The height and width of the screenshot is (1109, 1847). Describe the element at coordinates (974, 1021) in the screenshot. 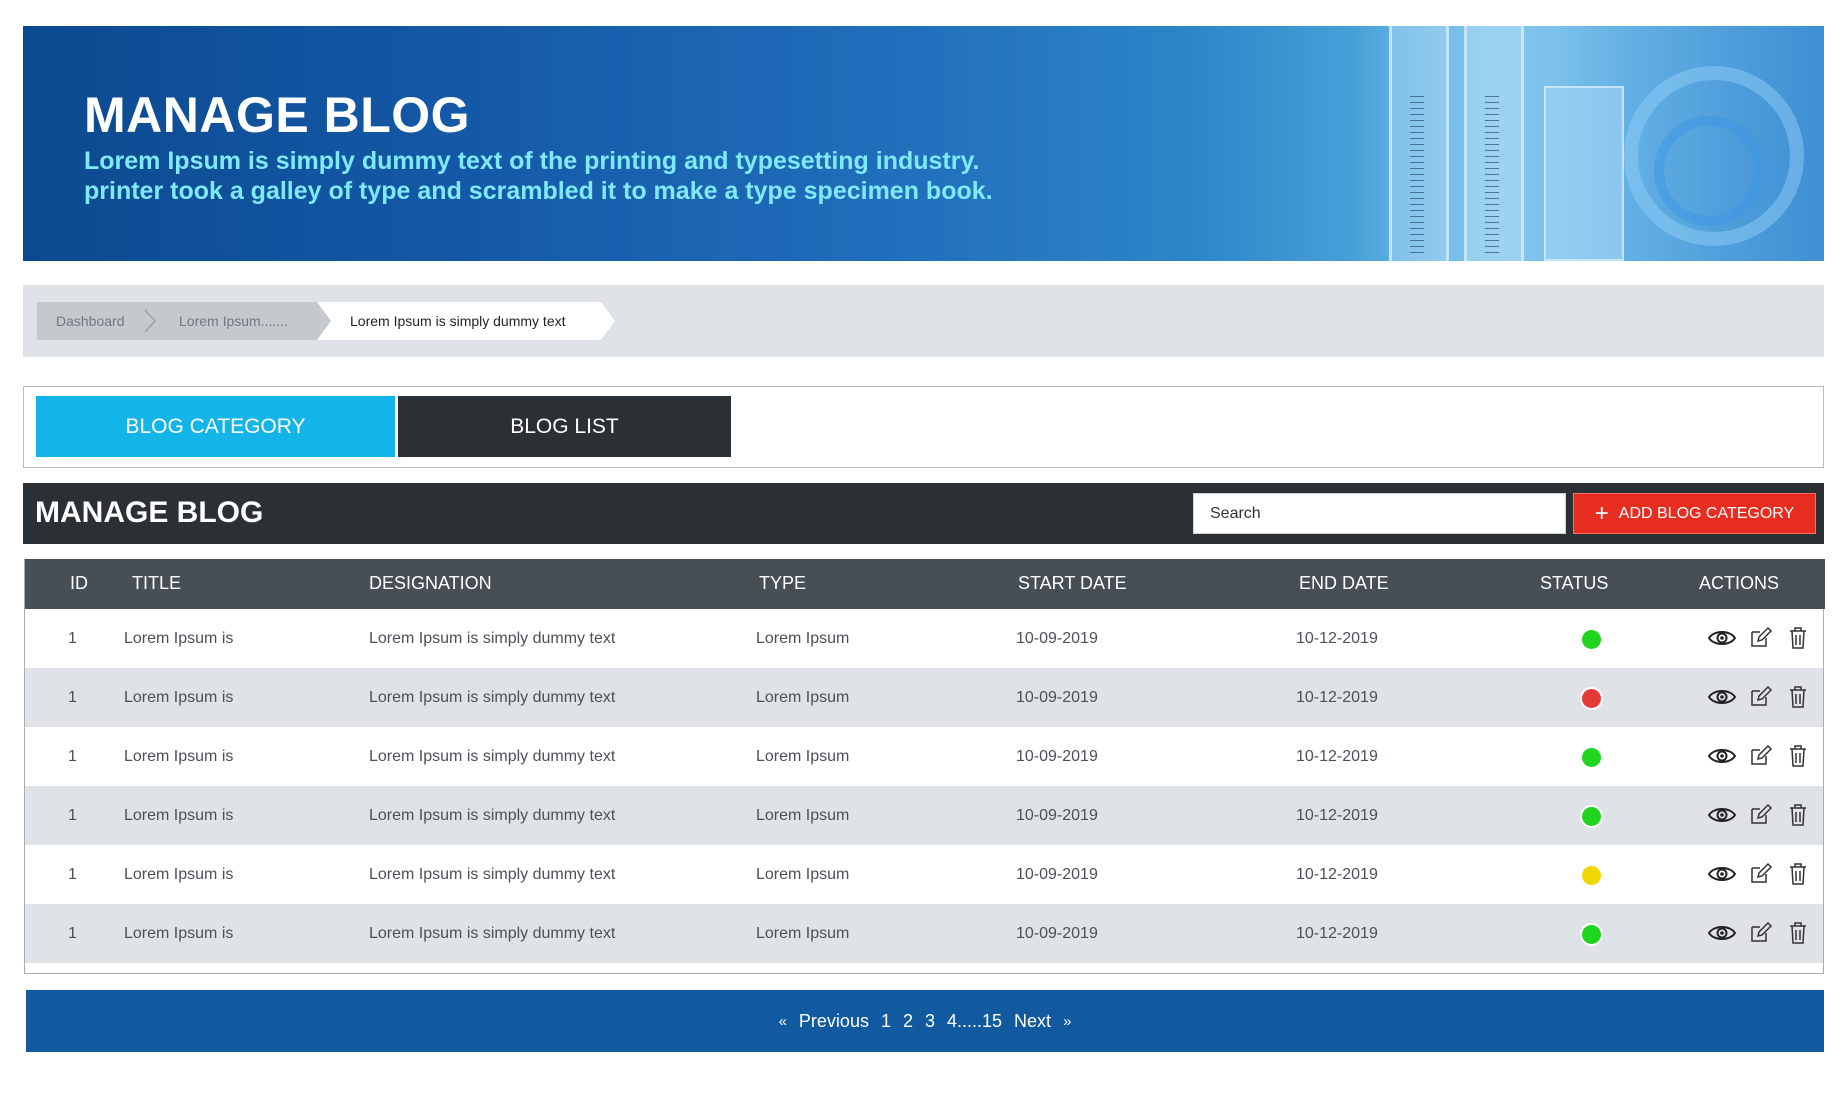

I see `page-link-range: 4.....15` at that location.